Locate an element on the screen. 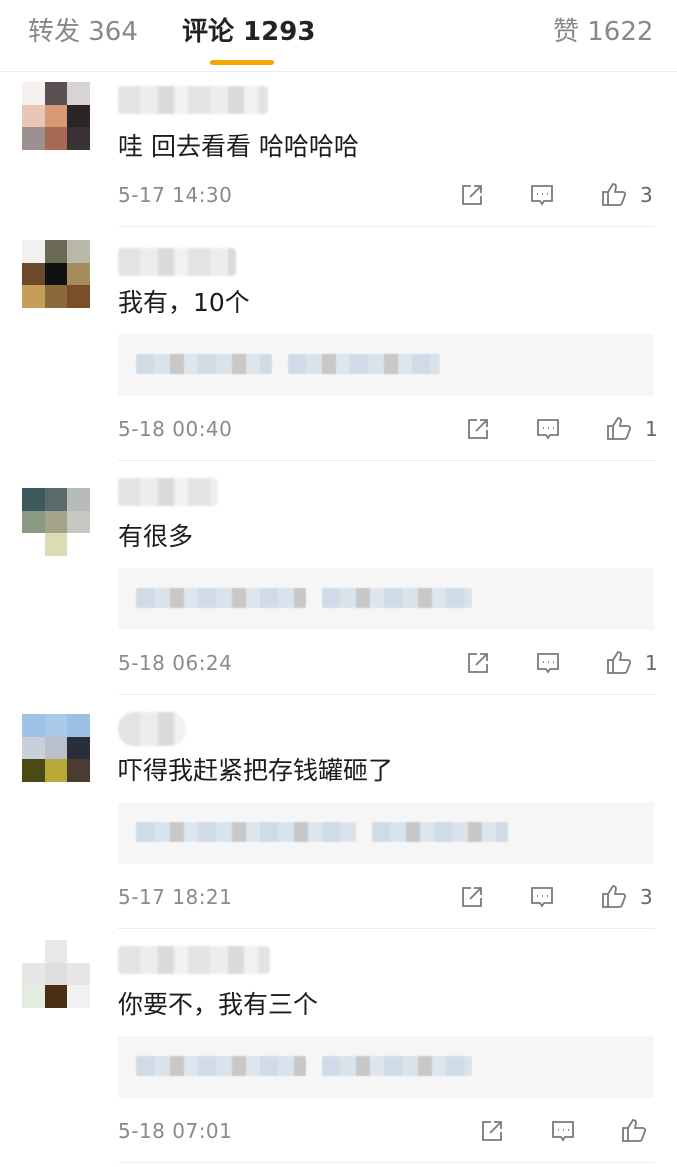 The height and width of the screenshot is (1167, 677). comment-time: 5-17 14:30 is located at coordinates (175, 195).